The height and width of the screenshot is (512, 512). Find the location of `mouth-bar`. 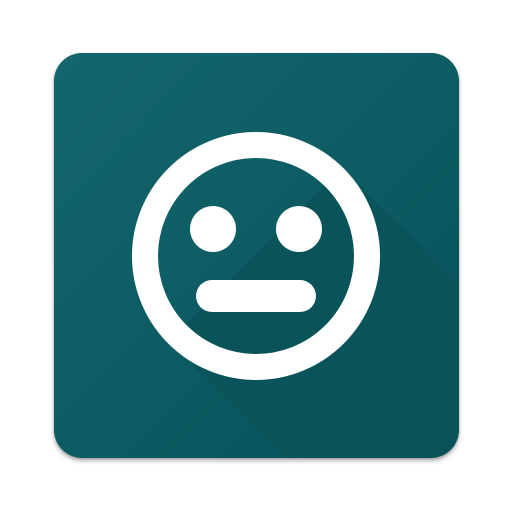

mouth-bar is located at coordinates (256, 296).